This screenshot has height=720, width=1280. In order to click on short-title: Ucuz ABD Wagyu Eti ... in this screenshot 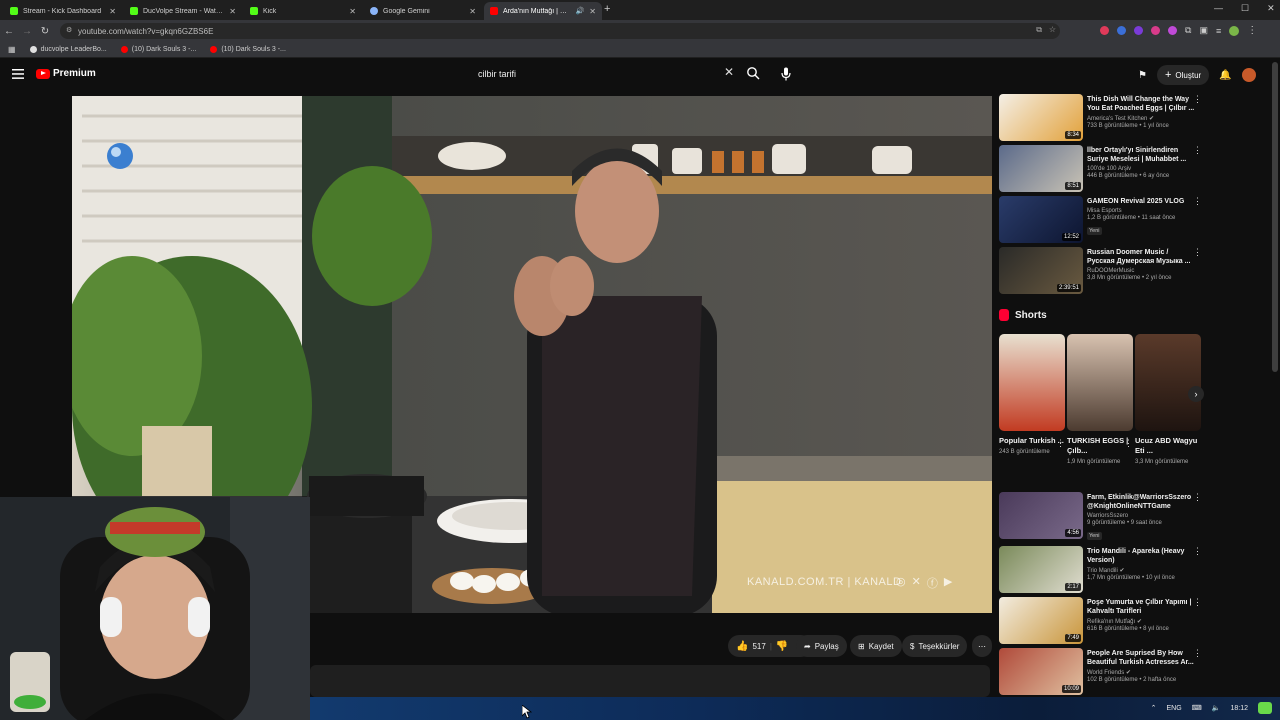, I will do `click(1168, 446)`.